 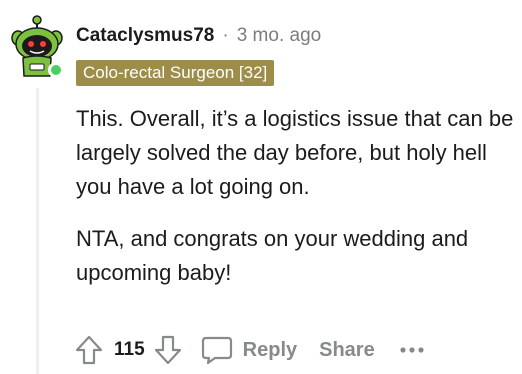 I want to click on reply-button: Reply, so click(x=249, y=350).